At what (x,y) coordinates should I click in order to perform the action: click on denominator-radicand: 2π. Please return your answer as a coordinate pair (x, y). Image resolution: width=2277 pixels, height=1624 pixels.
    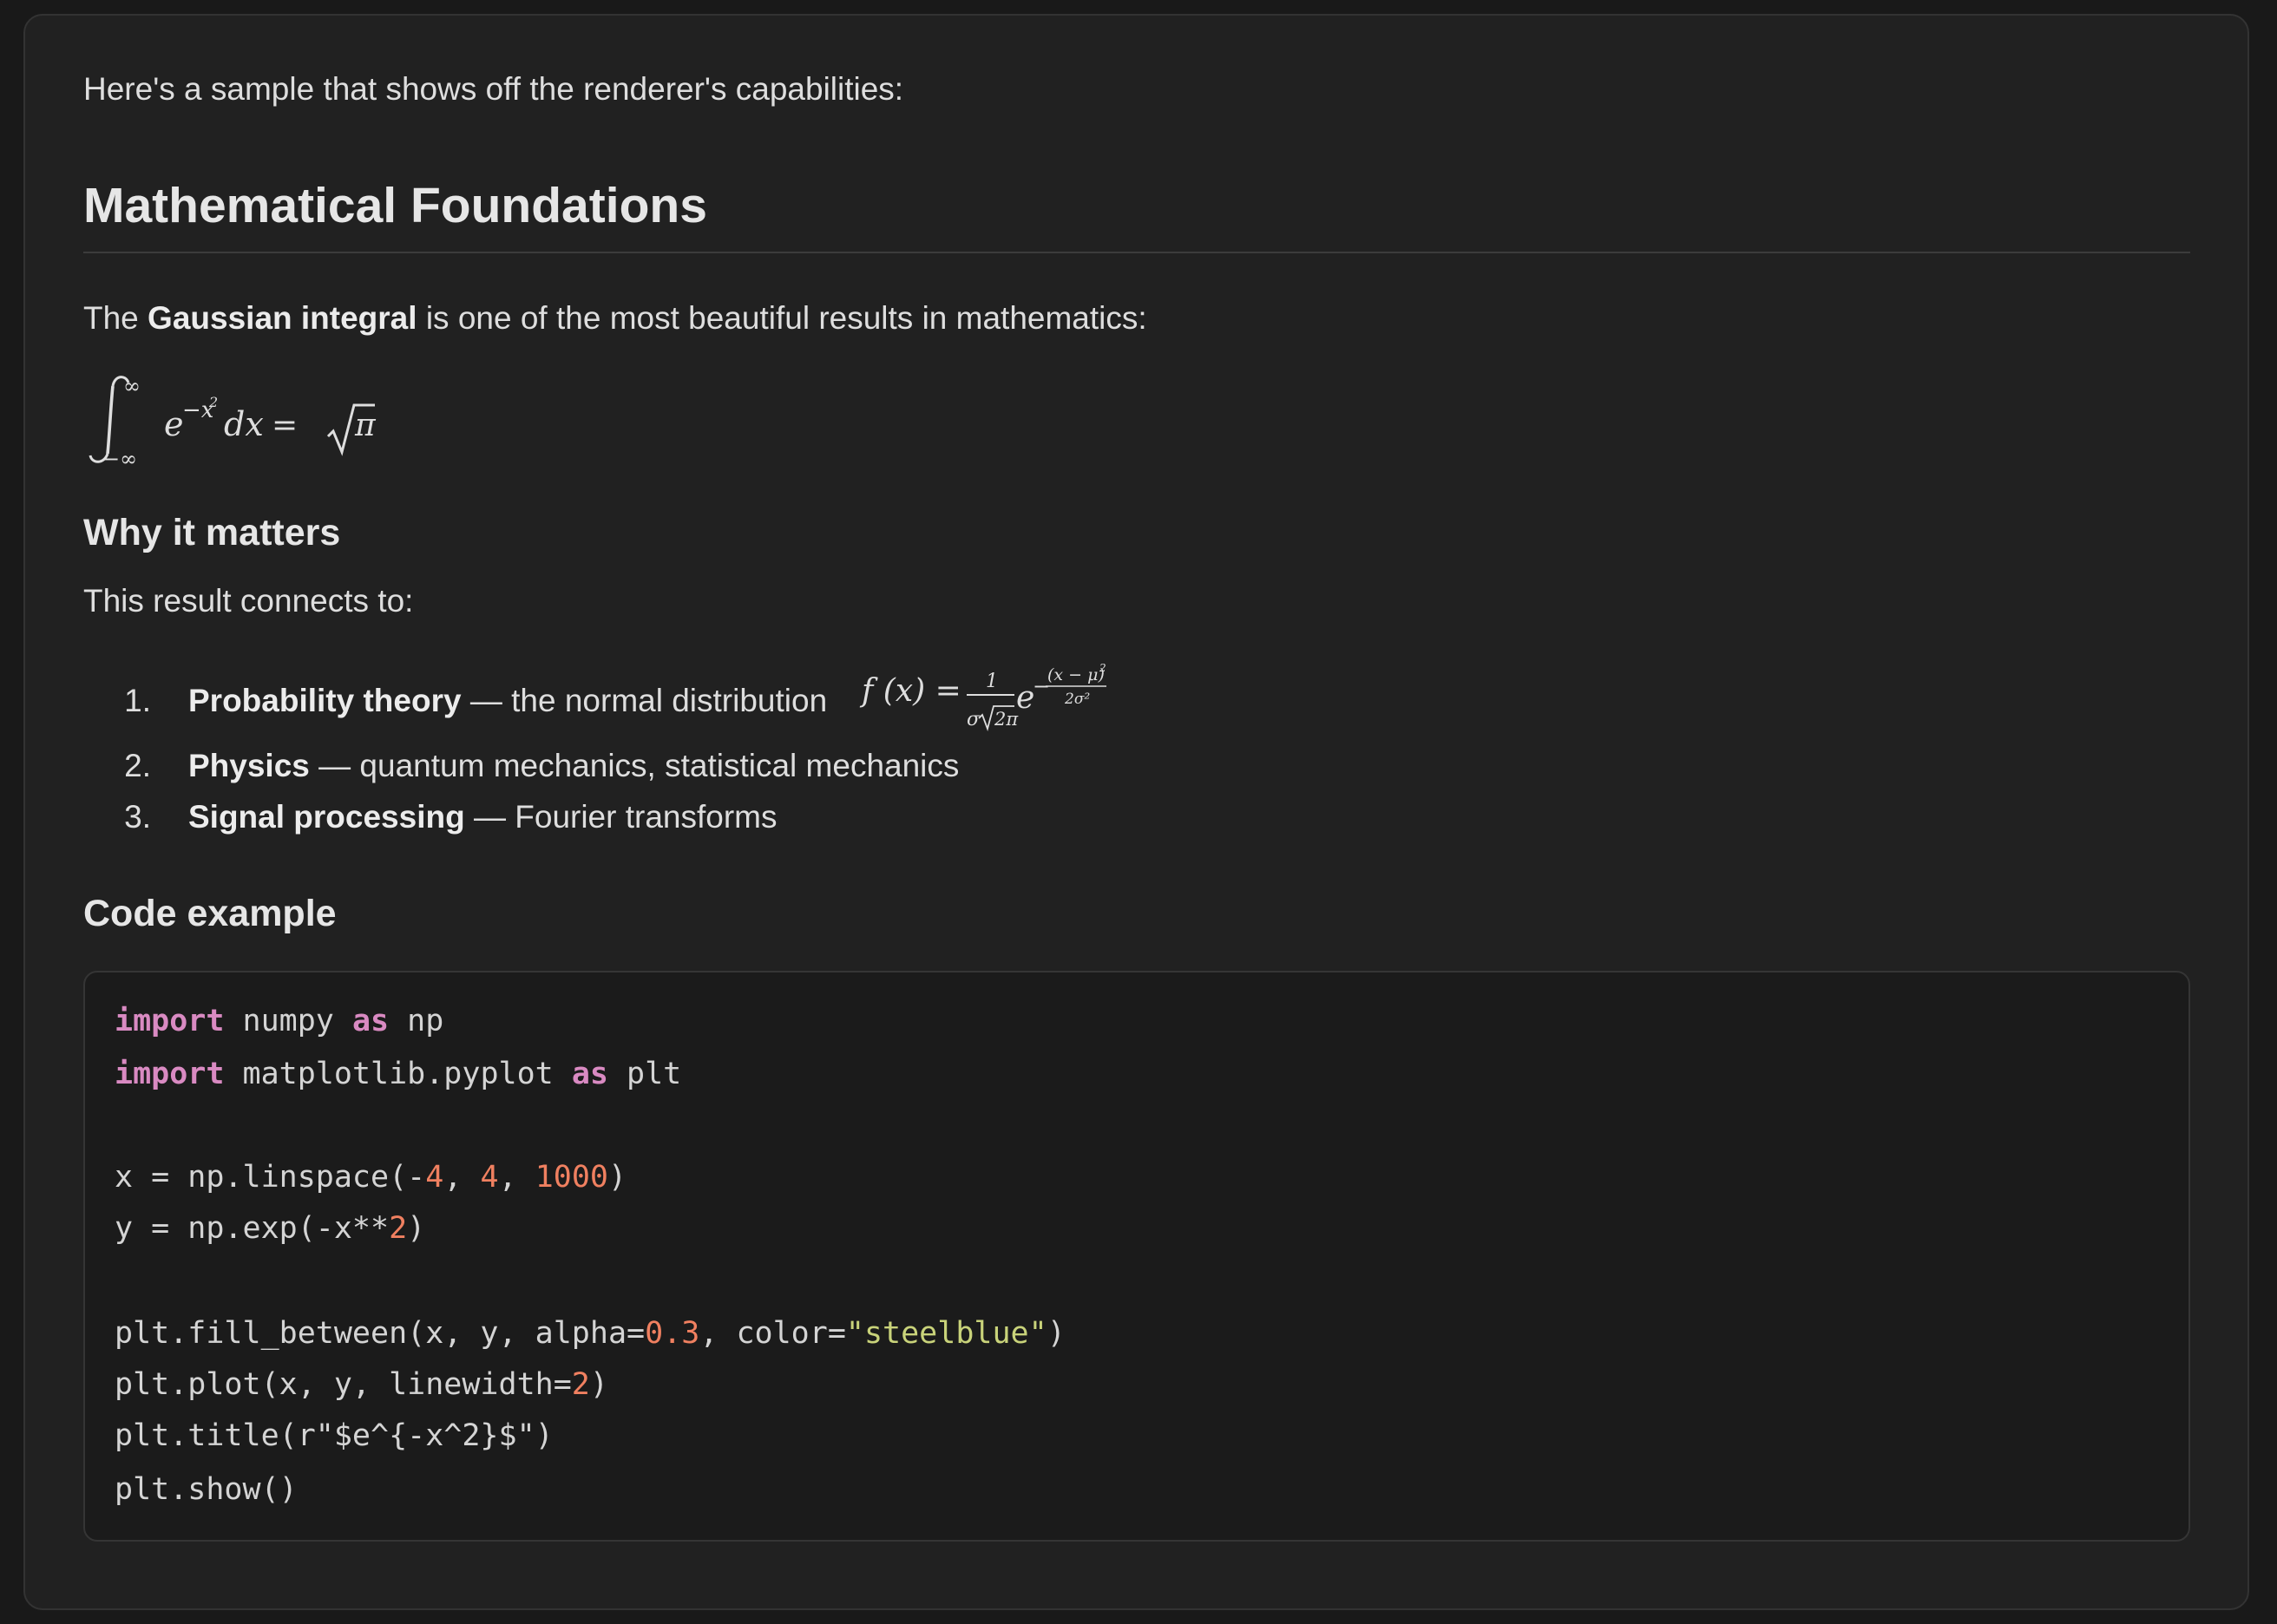
    Looking at the image, I should click on (1006, 719).